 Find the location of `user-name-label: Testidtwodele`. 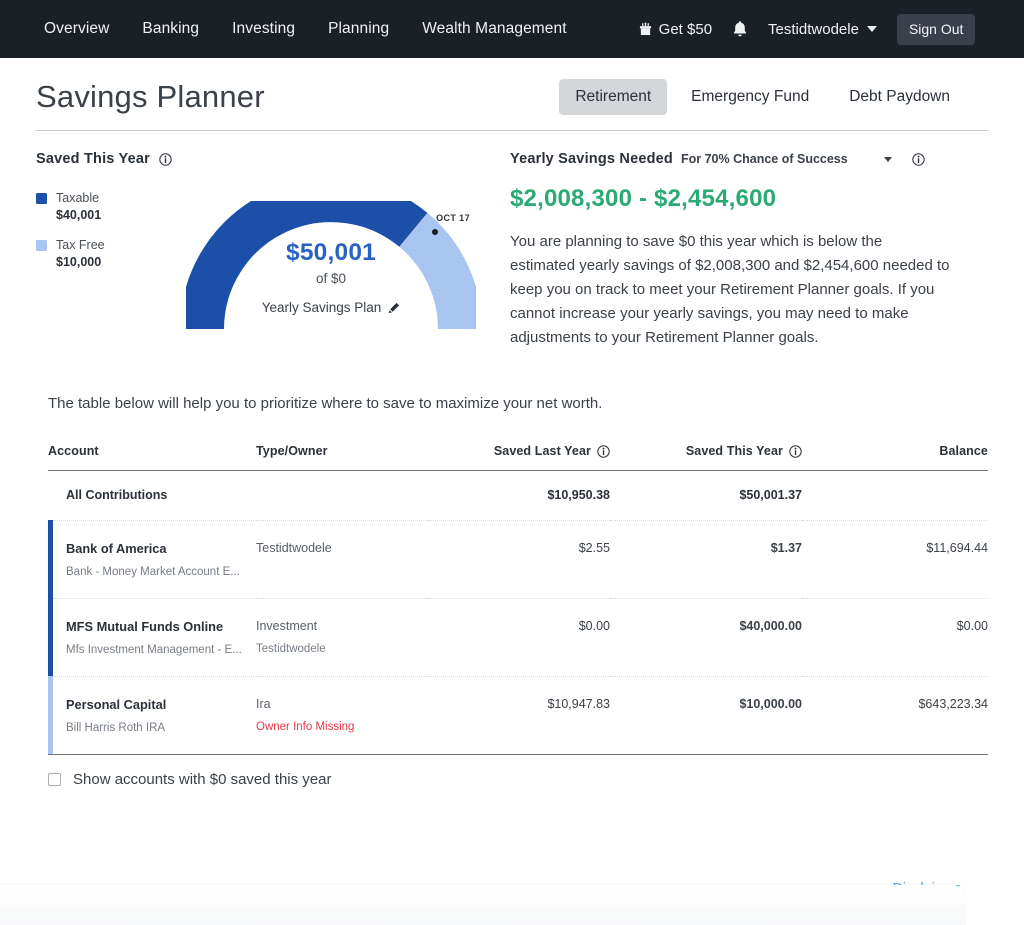

user-name-label: Testidtwodele is located at coordinates (813, 29).